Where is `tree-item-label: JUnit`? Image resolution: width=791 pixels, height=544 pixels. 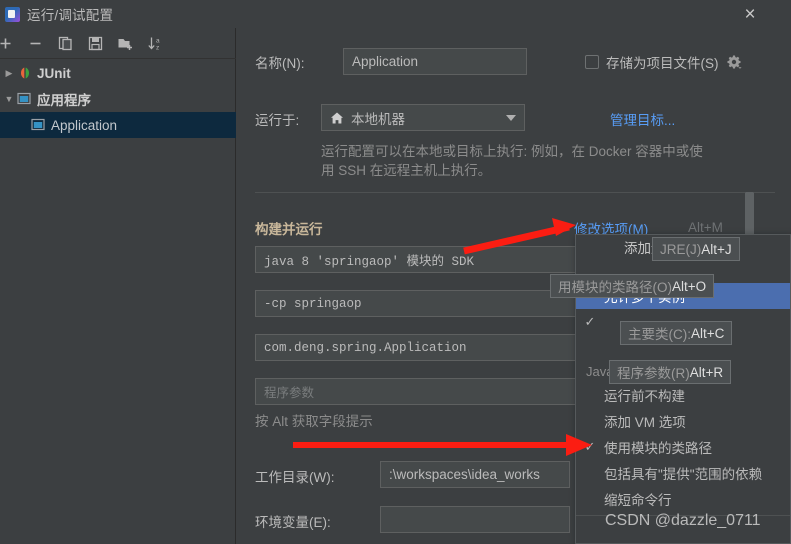 tree-item-label: JUnit is located at coordinates (54, 73).